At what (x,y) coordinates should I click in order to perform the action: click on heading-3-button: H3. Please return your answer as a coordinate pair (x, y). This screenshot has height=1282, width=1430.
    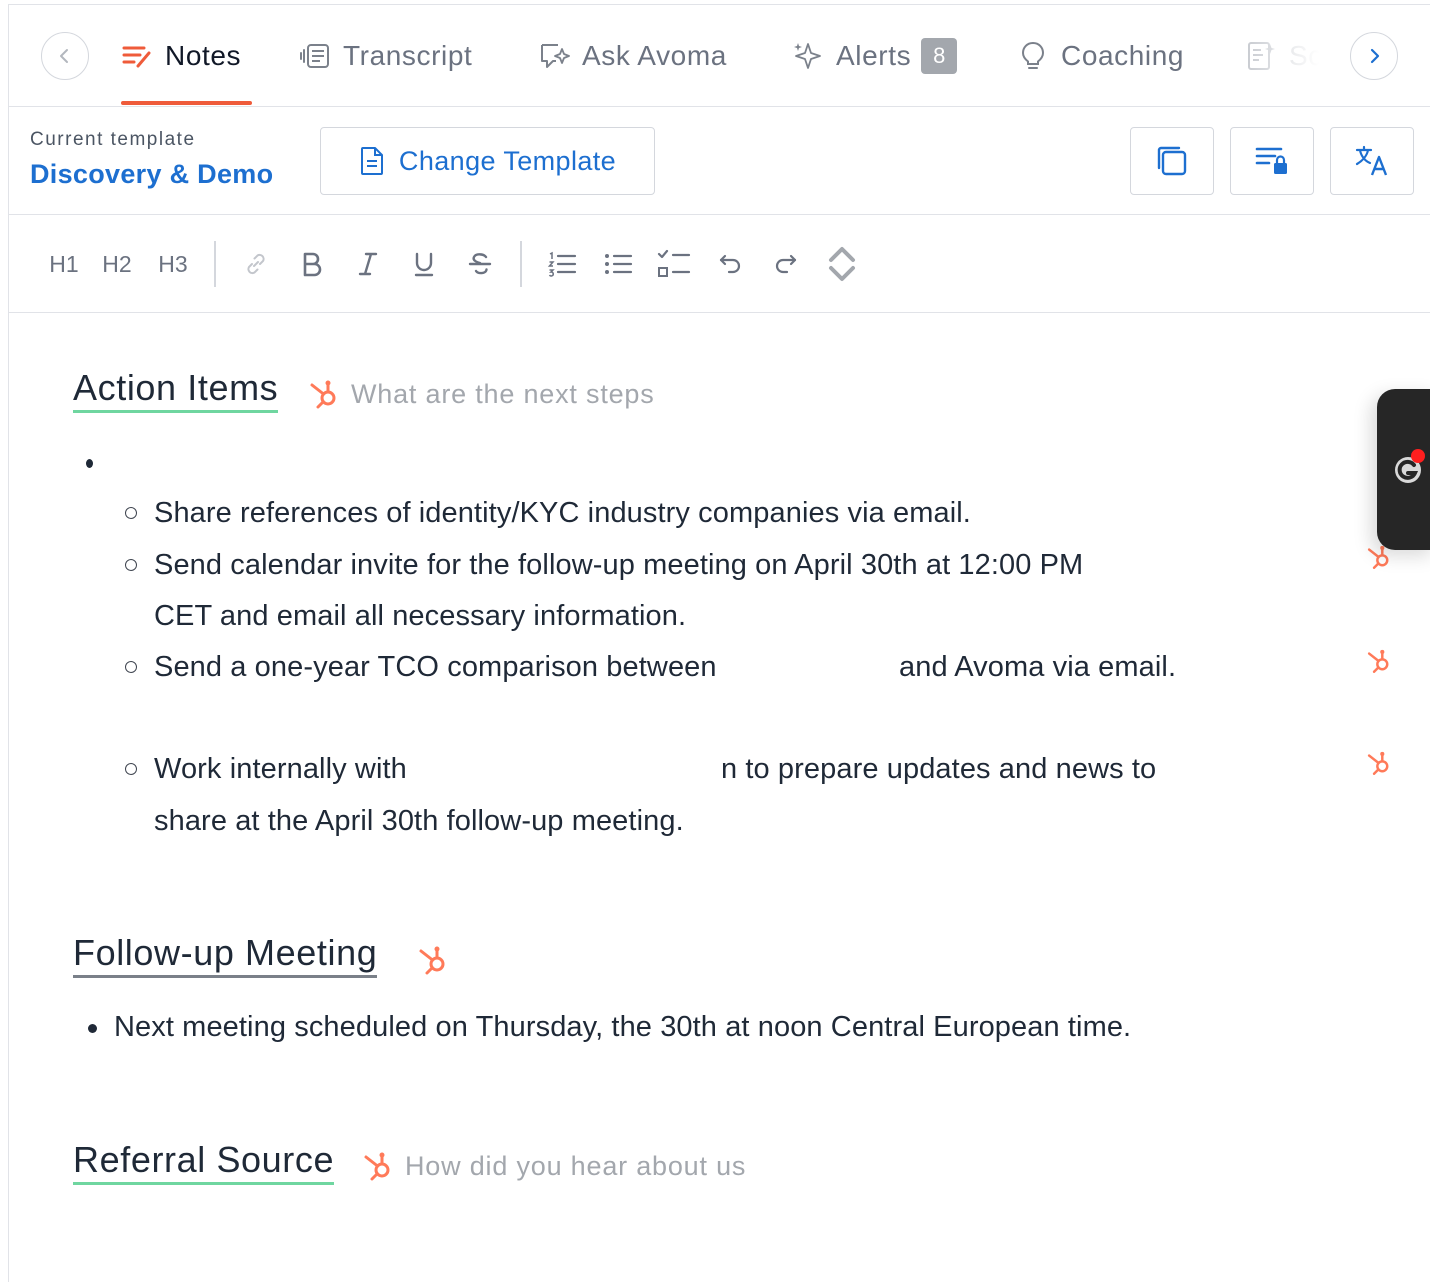
    Looking at the image, I should click on (173, 264).